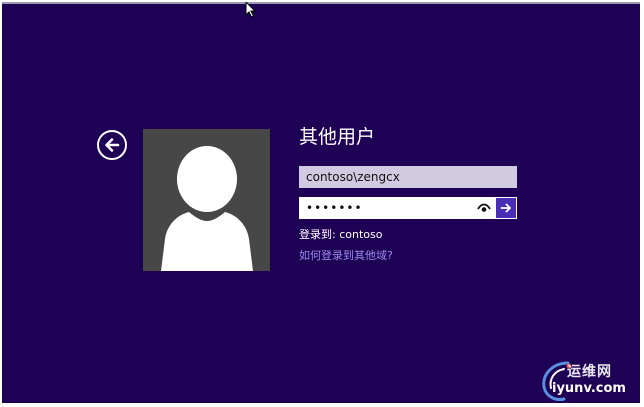 The image size is (644, 407). I want to click on password-field-wrapper, so click(408, 208).